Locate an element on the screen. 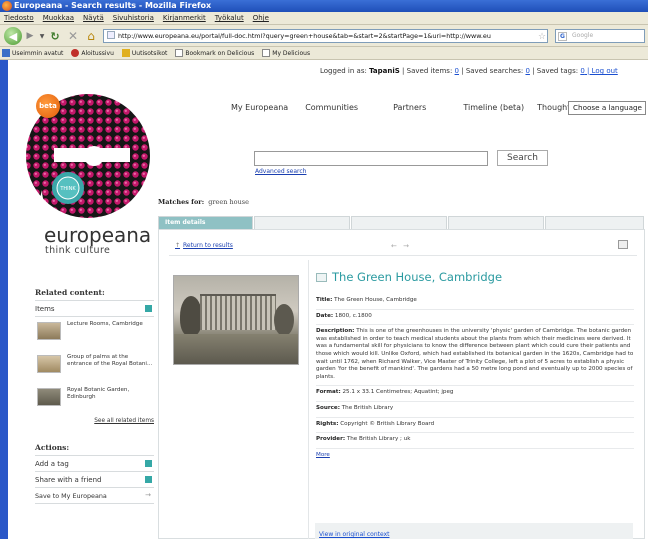  search-engine-box: G Google is located at coordinates (600, 36).